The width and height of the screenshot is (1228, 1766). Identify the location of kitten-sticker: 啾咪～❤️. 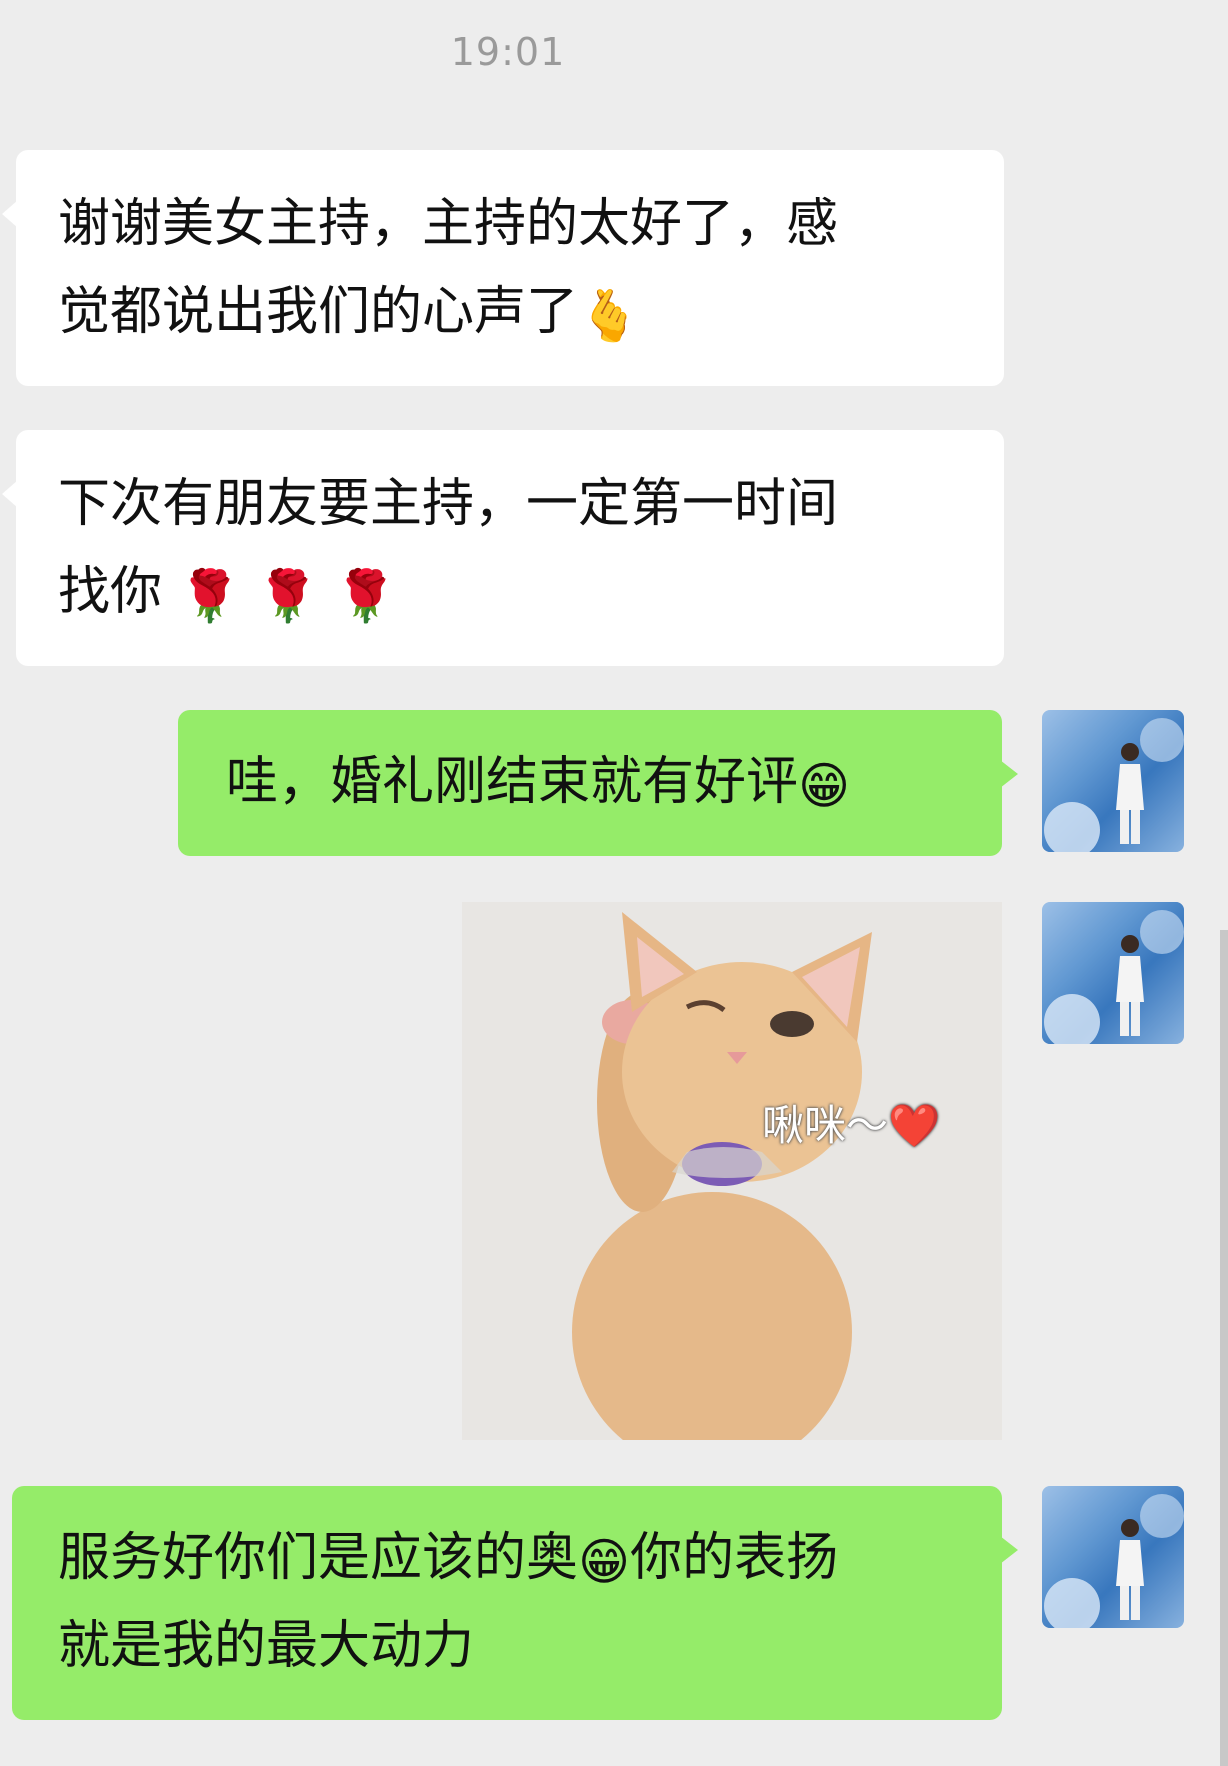
(732, 1171).